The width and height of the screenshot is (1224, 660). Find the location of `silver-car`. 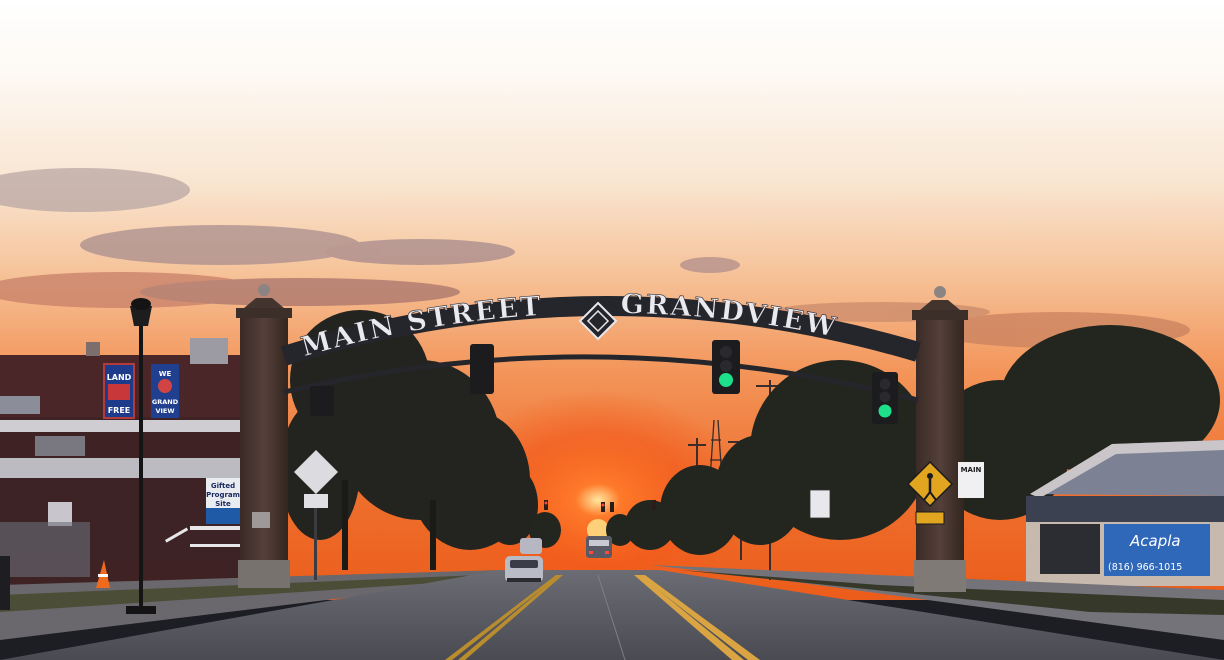

silver-car is located at coordinates (524, 569).